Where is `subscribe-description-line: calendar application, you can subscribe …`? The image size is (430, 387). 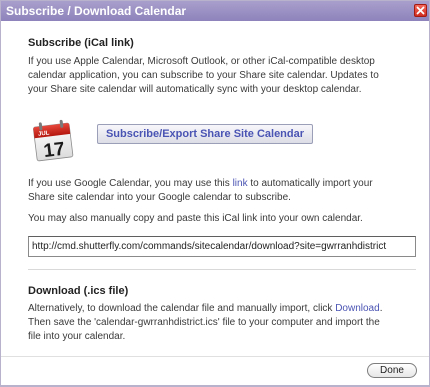
subscribe-description-line: calendar application, you can subscribe … is located at coordinates (203, 75).